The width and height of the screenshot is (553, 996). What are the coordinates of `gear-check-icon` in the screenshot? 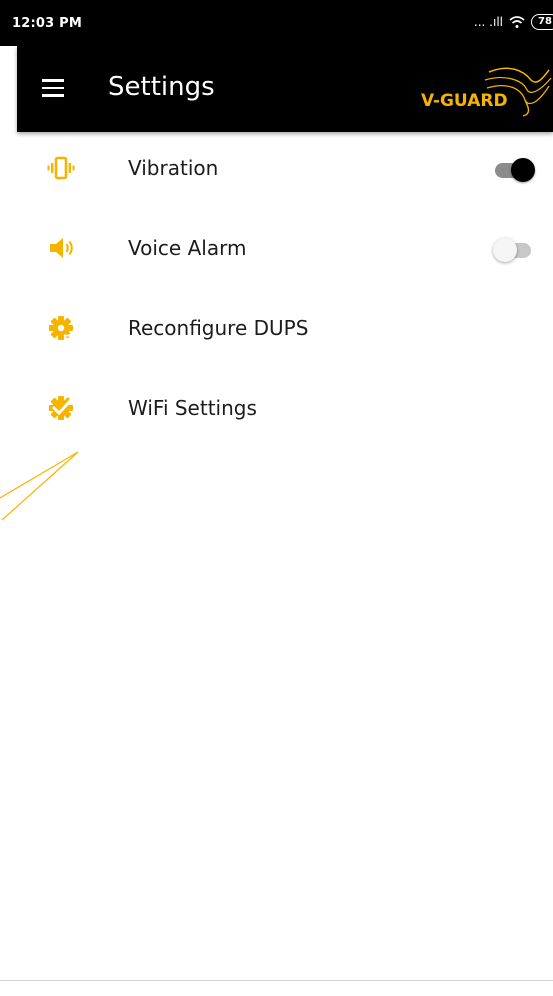 It's located at (61, 408).